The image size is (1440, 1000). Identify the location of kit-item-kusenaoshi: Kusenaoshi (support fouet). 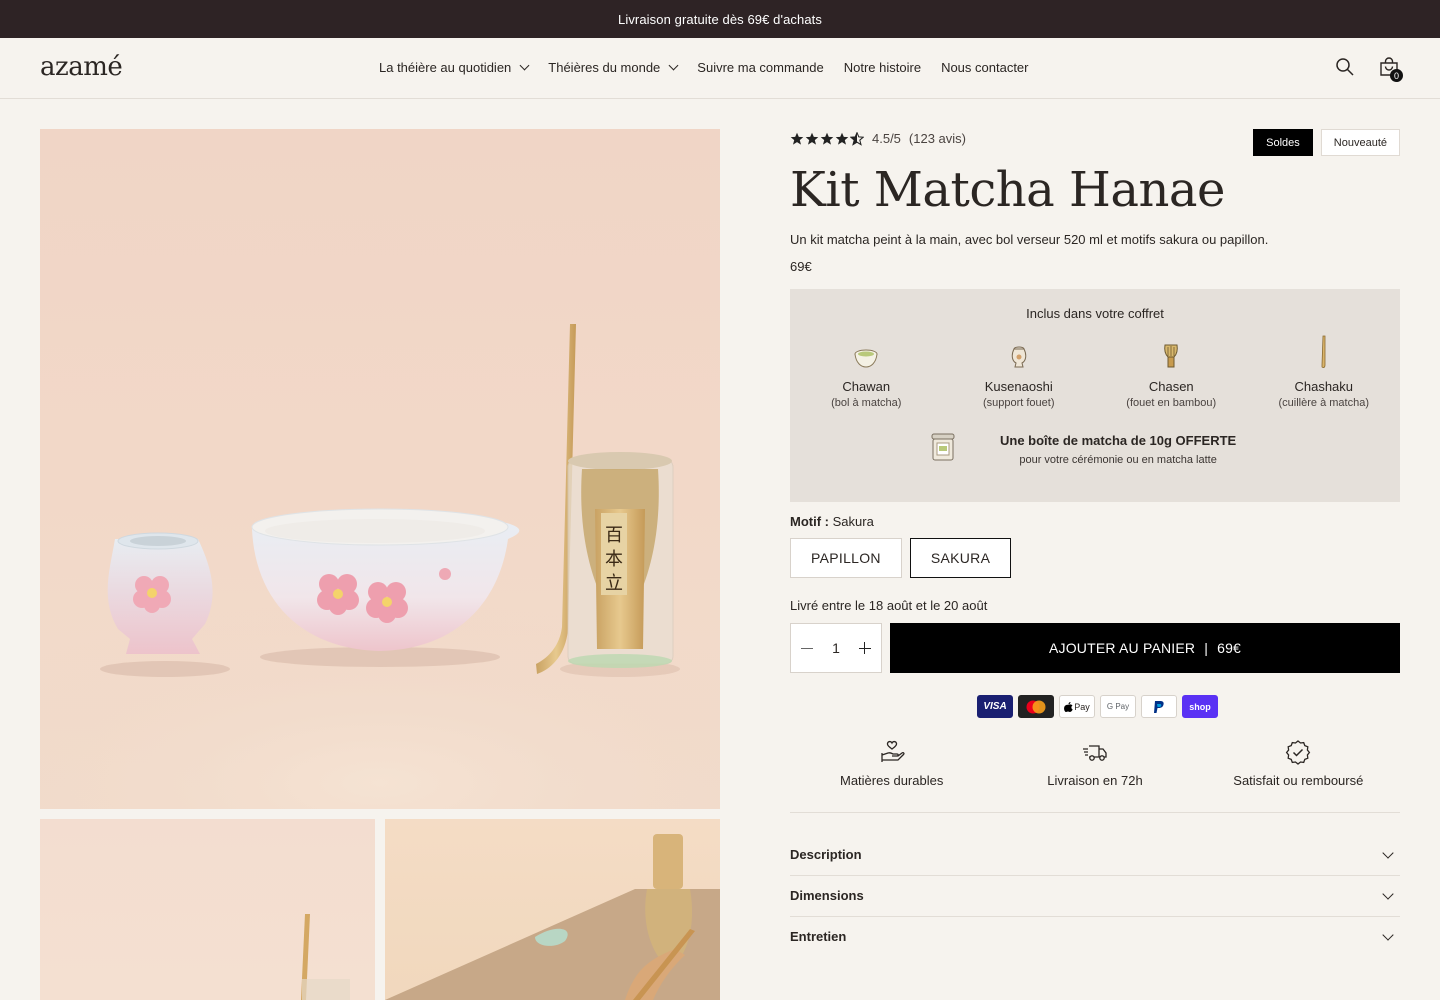
(1019, 374).